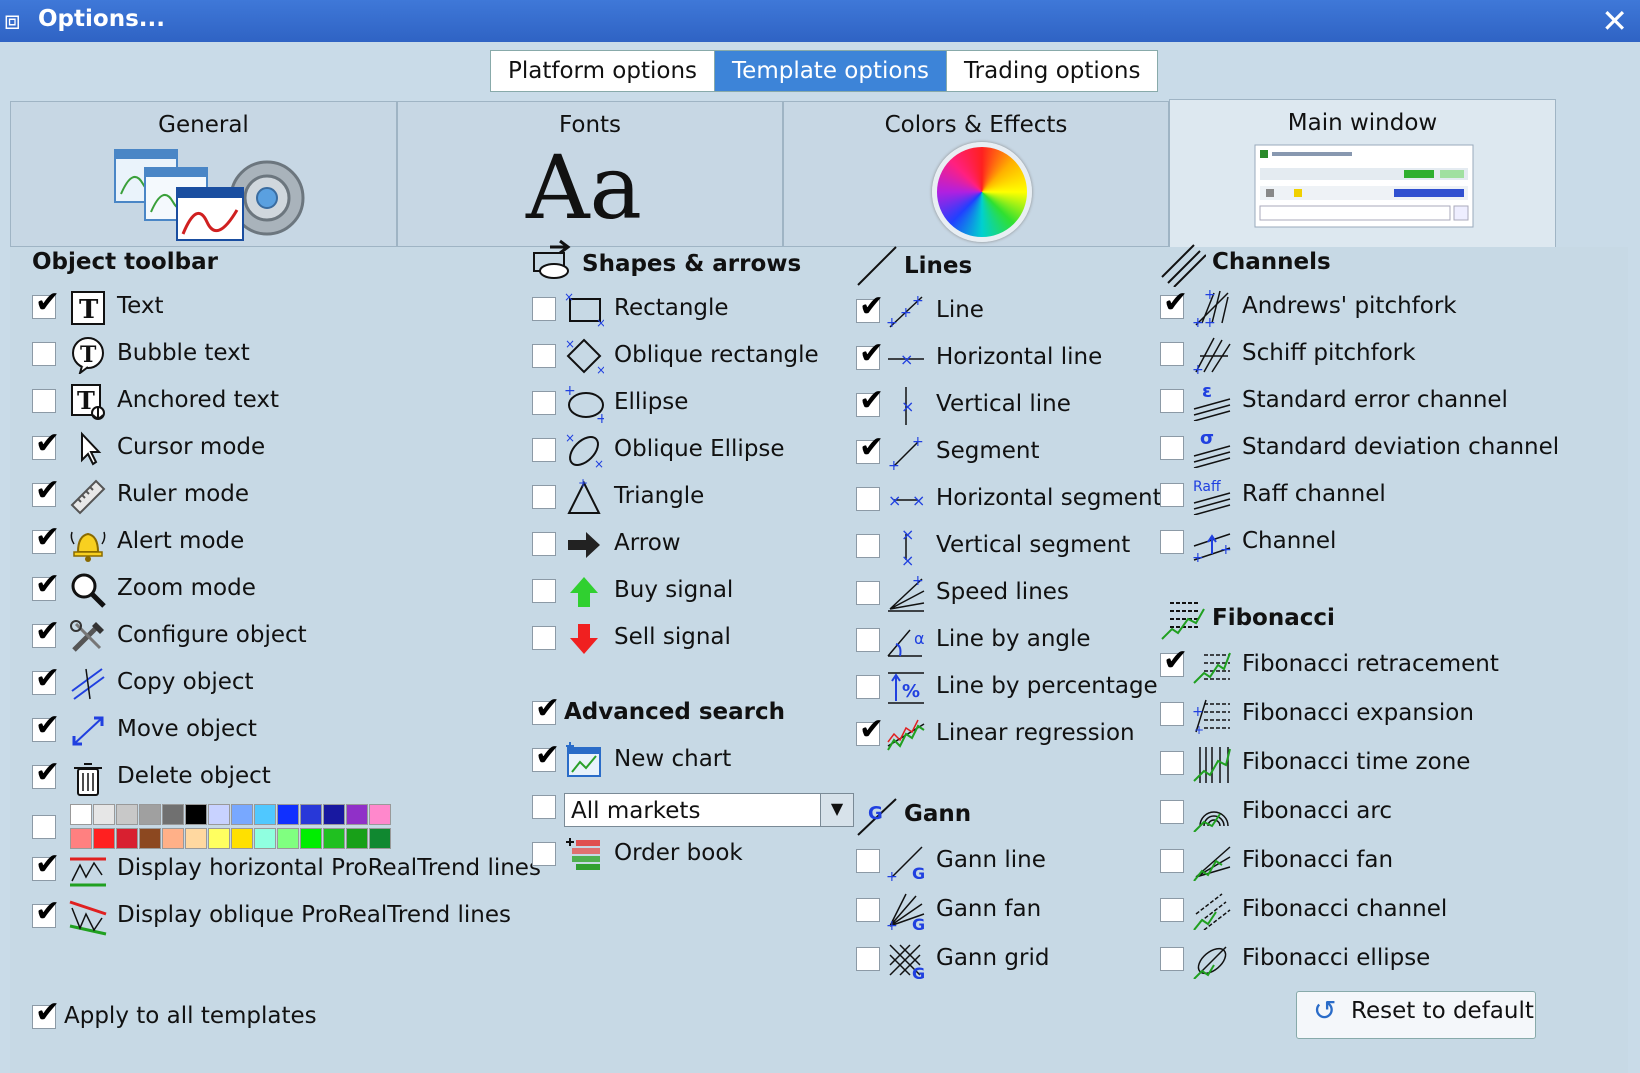 This screenshot has width=1640, height=1073. Describe the element at coordinates (46, 538) in the screenshot. I see `alert-mode-checkbox: ✔` at that location.